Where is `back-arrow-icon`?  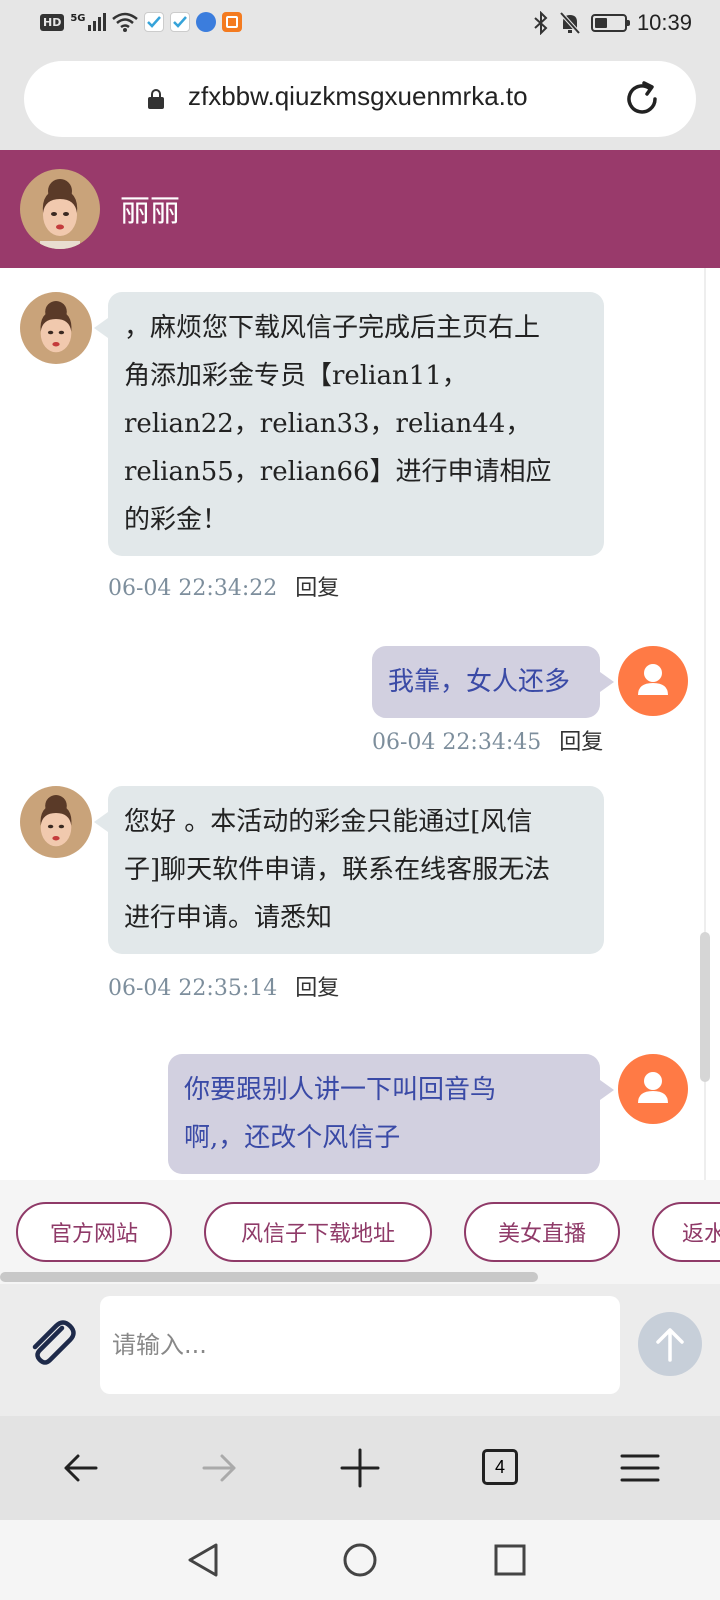 back-arrow-icon is located at coordinates (80, 1468).